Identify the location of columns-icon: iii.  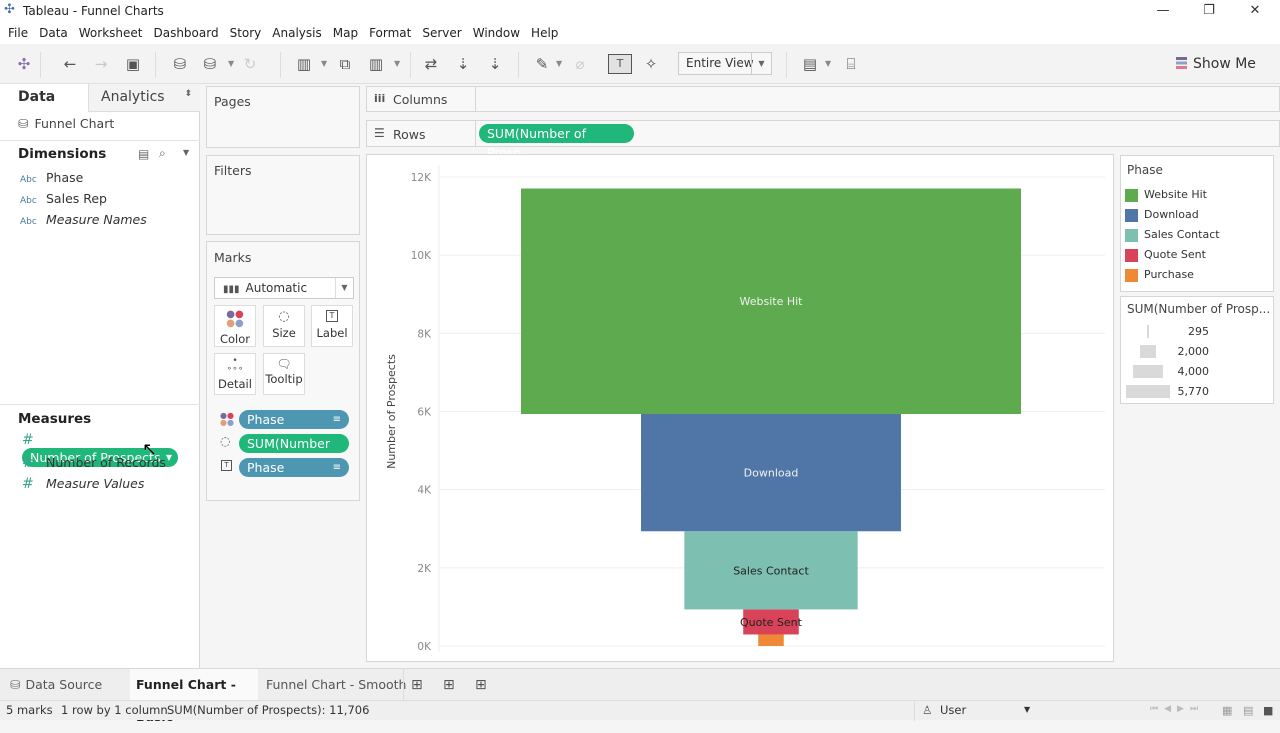
(380, 98).